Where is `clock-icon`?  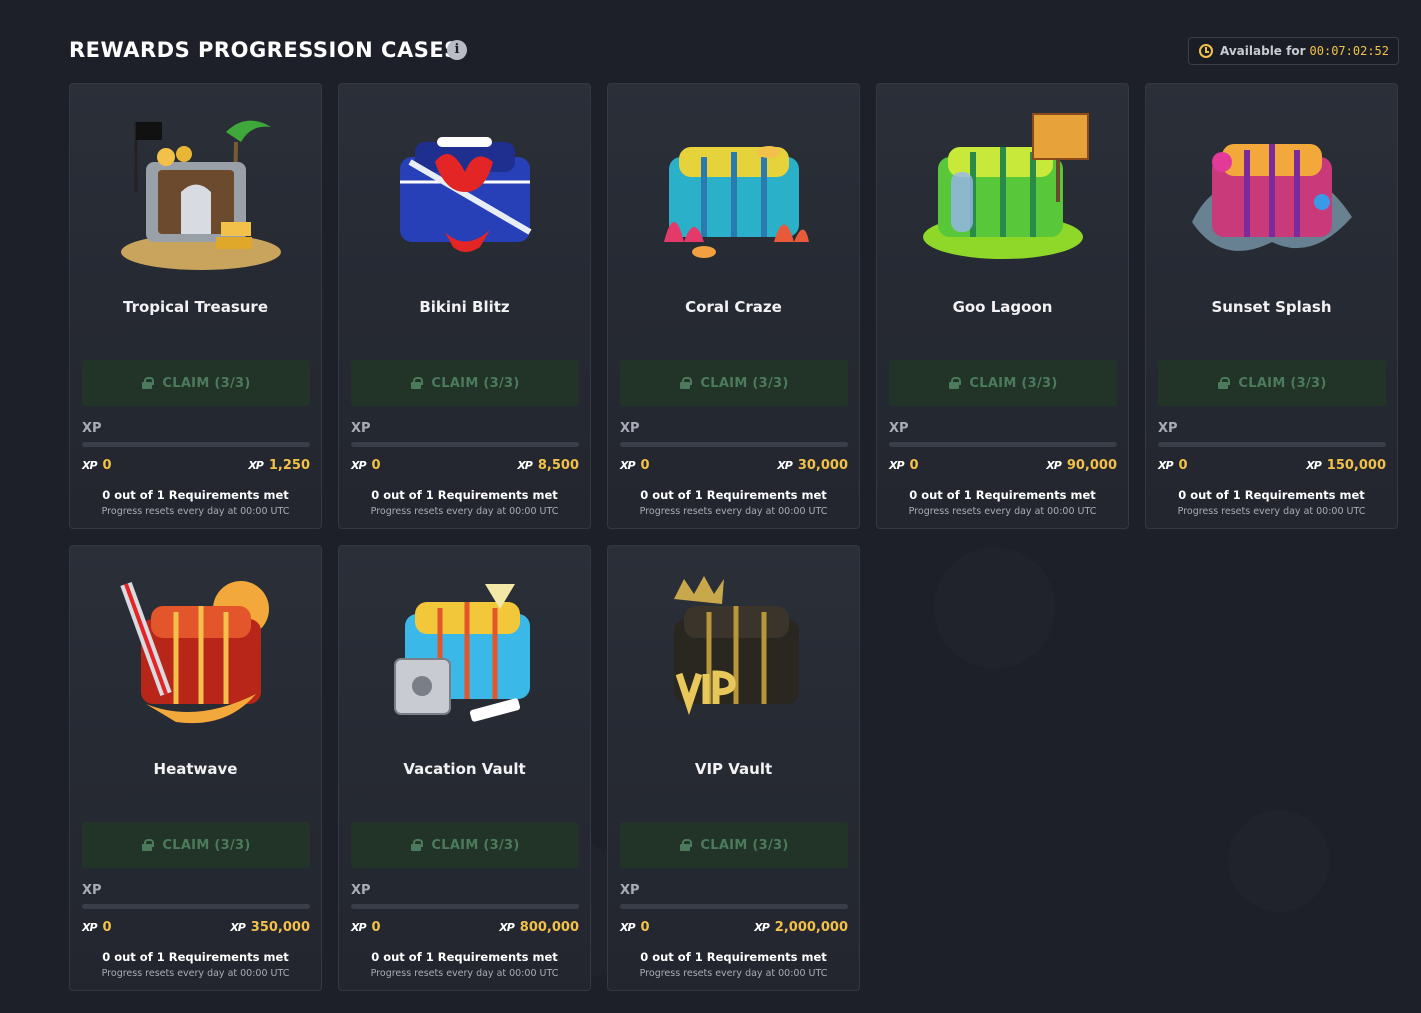 clock-icon is located at coordinates (1206, 51).